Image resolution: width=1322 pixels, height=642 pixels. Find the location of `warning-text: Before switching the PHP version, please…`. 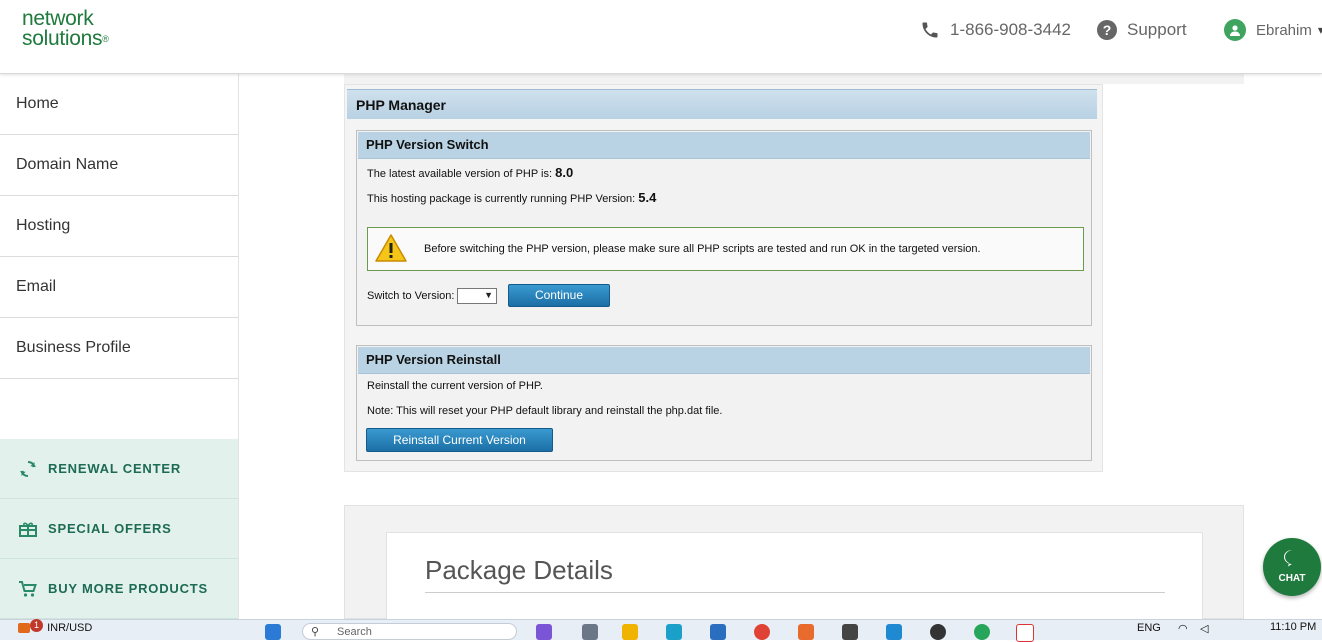

warning-text: Before switching the PHP version, please… is located at coordinates (702, 249).